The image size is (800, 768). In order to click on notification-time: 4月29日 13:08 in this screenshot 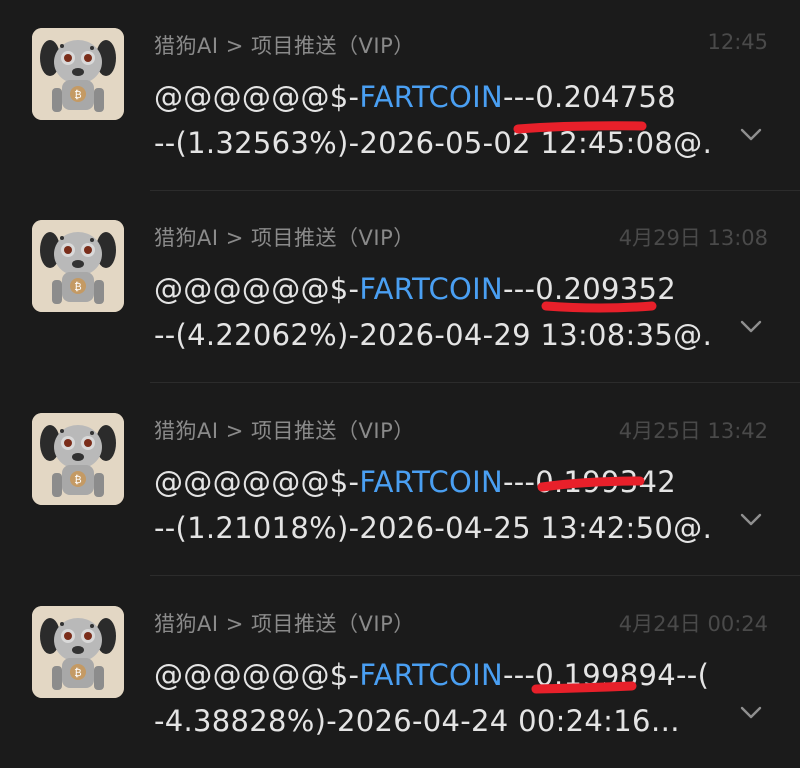, I will do `click(693, 238)`.